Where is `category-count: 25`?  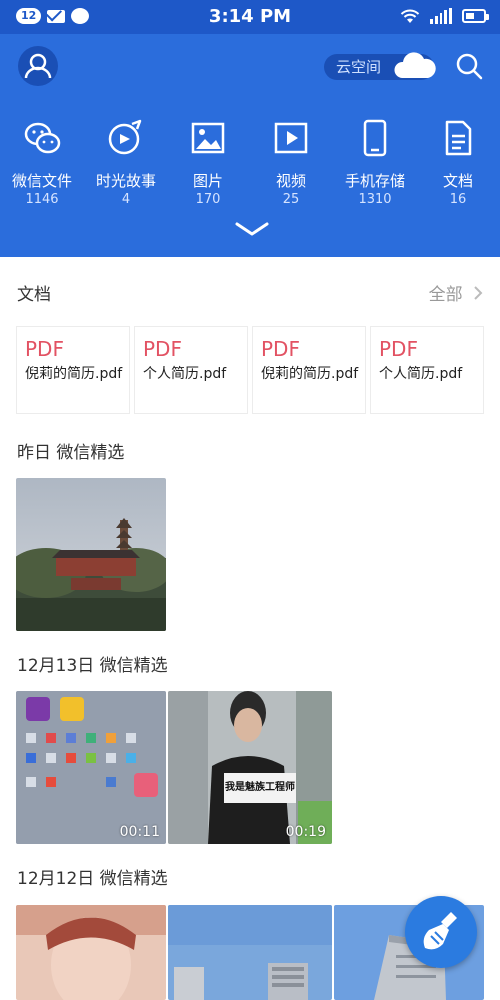 category-count: 25 is located at coordinates (291, 199).